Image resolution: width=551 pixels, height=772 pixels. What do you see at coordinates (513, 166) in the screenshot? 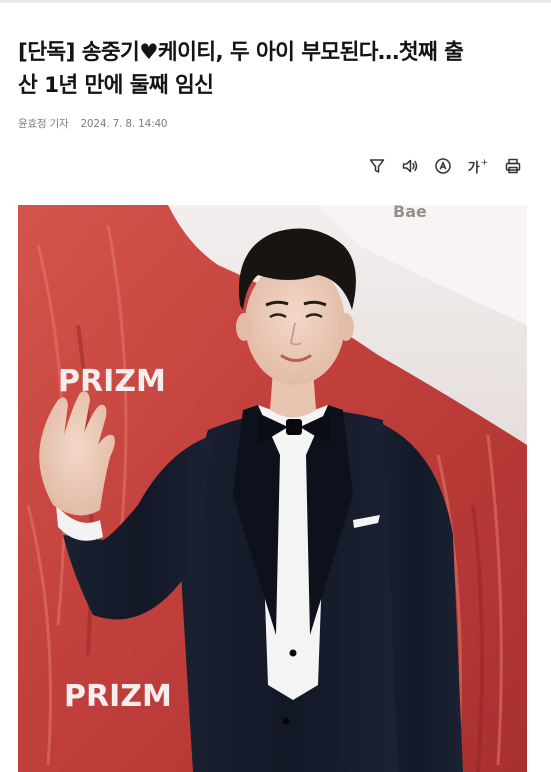
I see `print-icon` at bounding box center [513, 166].